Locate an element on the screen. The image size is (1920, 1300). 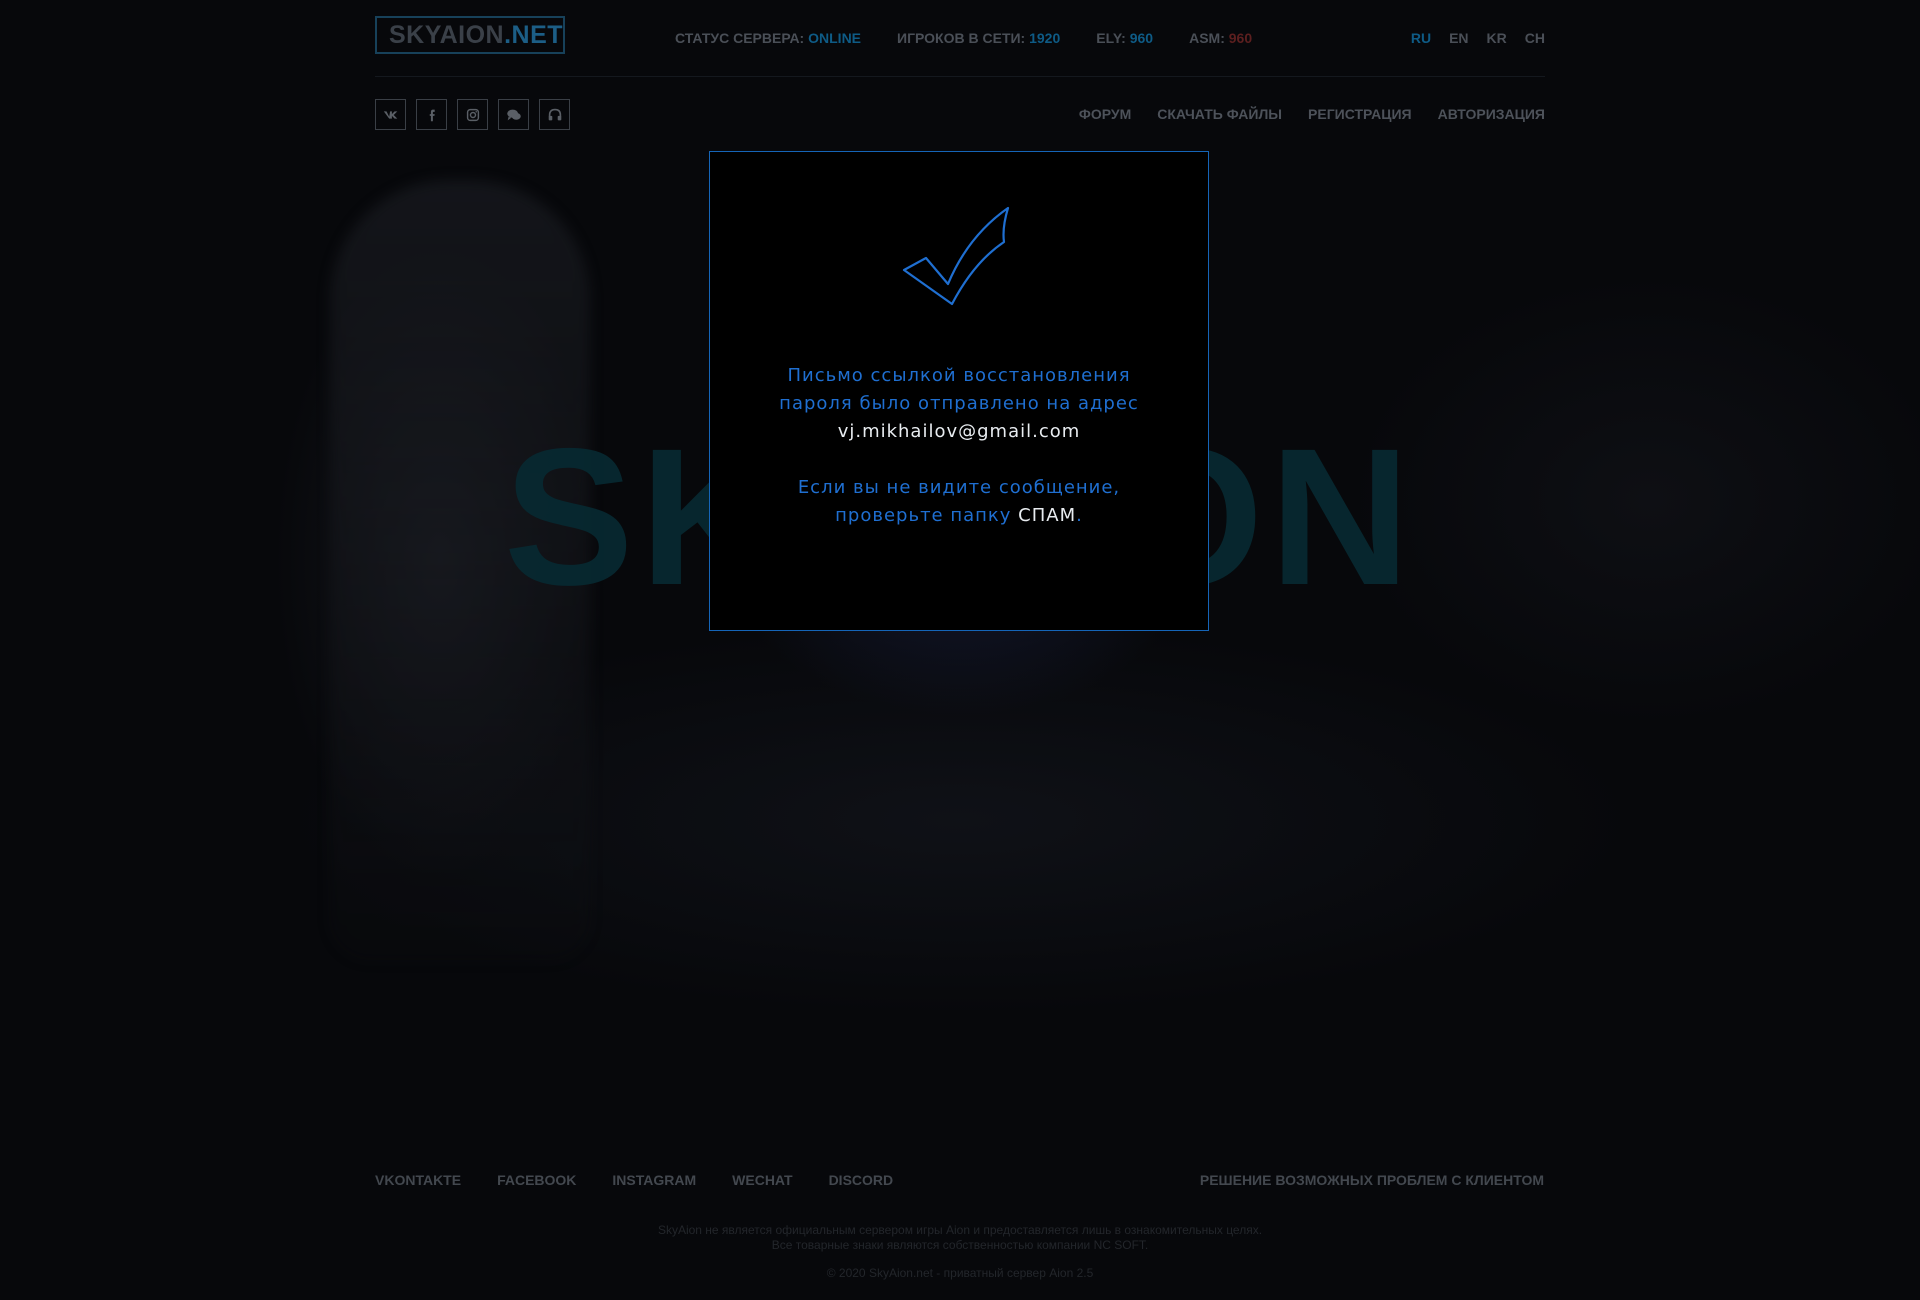
players-online-label: ИГРОКОВ В СЕТИ: is located at coordinates (961, 38).